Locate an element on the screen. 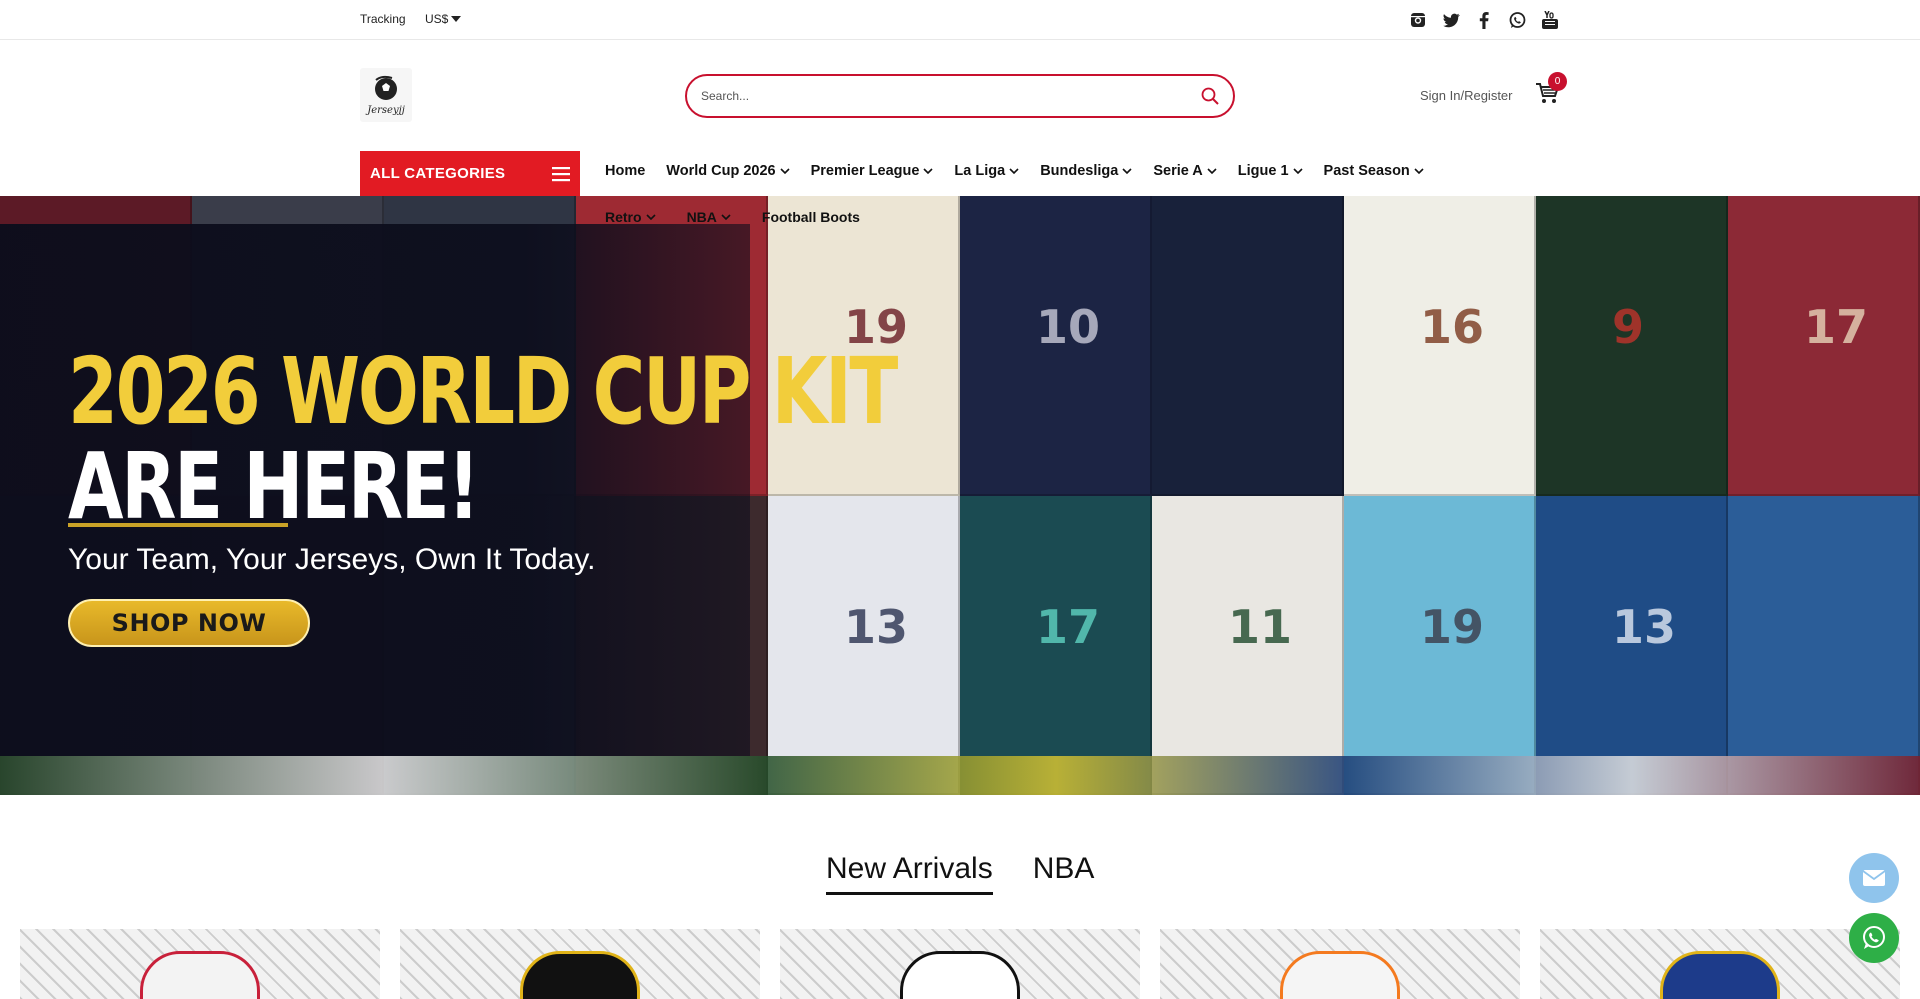 This screenshot has height=999, width=1920. nav-item-bundesliga: Bundesliga is located at coordinates (1086, 171).